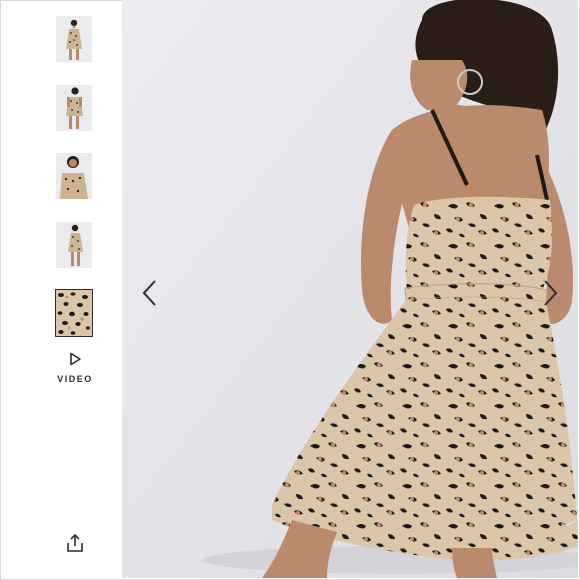 The height and width of the screenshot is (580, 580). I want to click on share-button, so click(75, 543).